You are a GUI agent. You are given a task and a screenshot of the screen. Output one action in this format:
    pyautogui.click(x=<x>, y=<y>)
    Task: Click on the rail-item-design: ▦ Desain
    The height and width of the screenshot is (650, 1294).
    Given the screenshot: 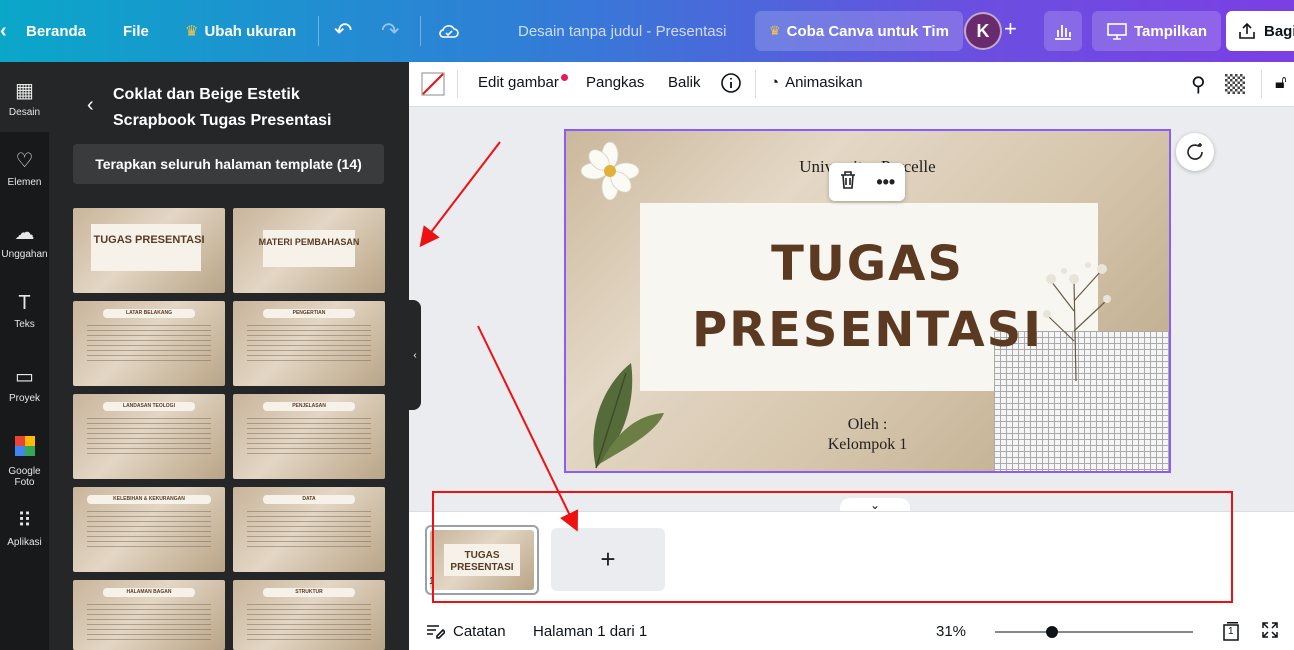 What is the action you would take?
    pyautogui.click(x=24, y=97)
    